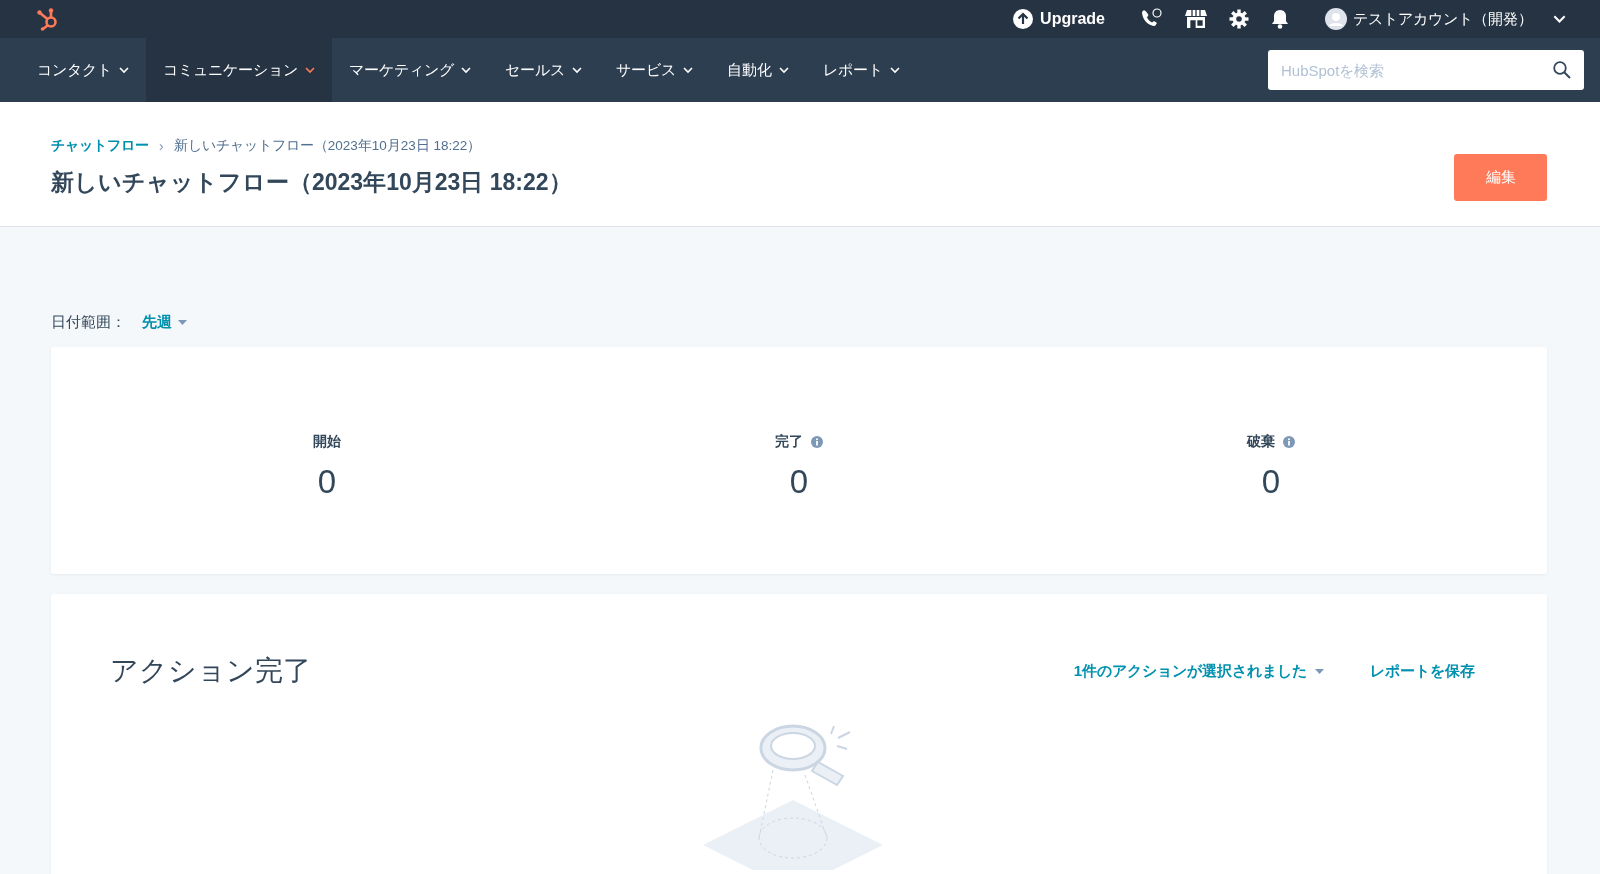 Image resolution: width=1600 pixels, height=874 pixels. What do you see at coordinates (543, 70) in the screenshot?
I see `nav-menu-item: セールス` at bounding box center [543, 70].